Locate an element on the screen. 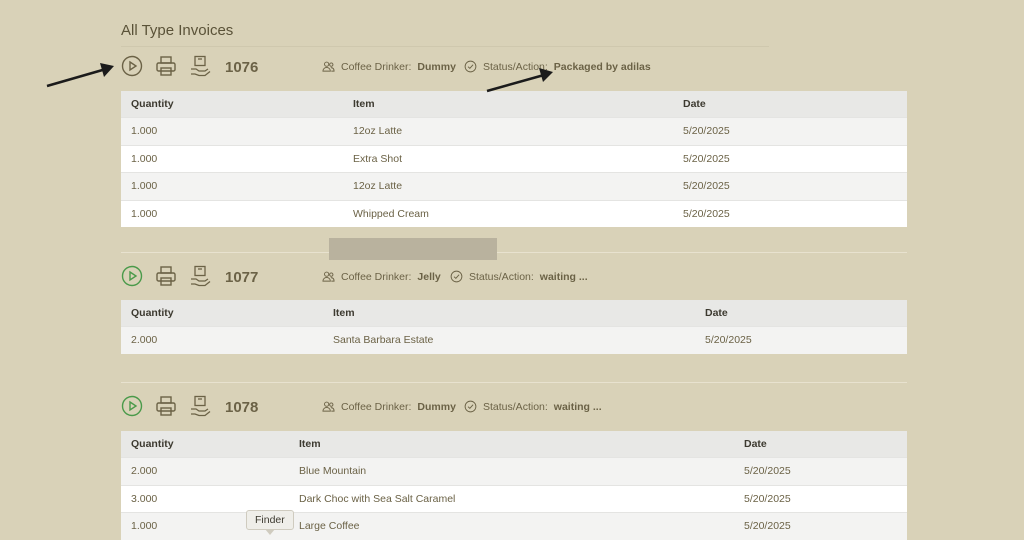 This screenshot has width=1024, height=540. invoice-number: 1077 is located at coordinates (241, 277).